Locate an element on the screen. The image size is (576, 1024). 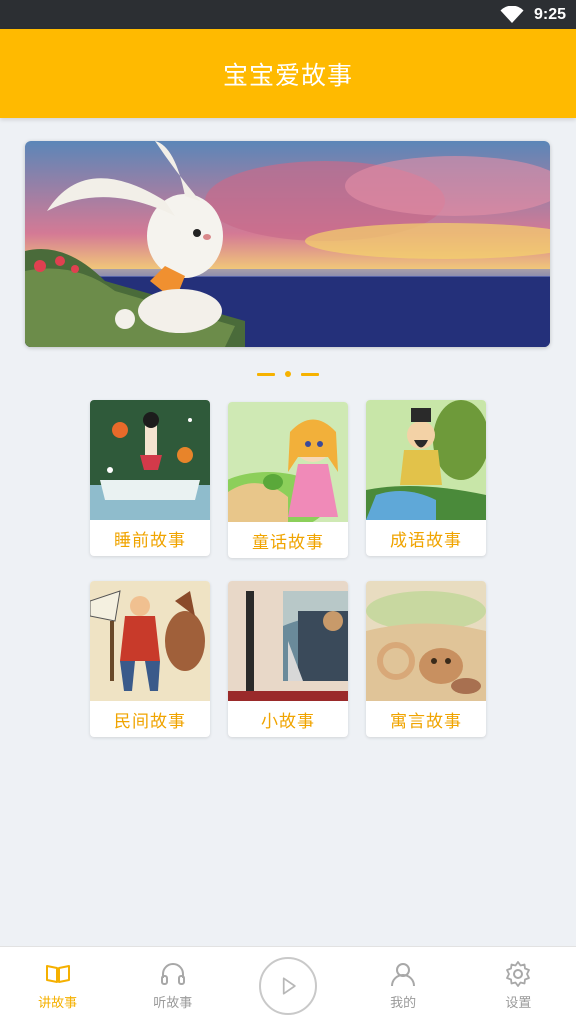
status-bar: 9:25 is located at coordinates (288, 14).